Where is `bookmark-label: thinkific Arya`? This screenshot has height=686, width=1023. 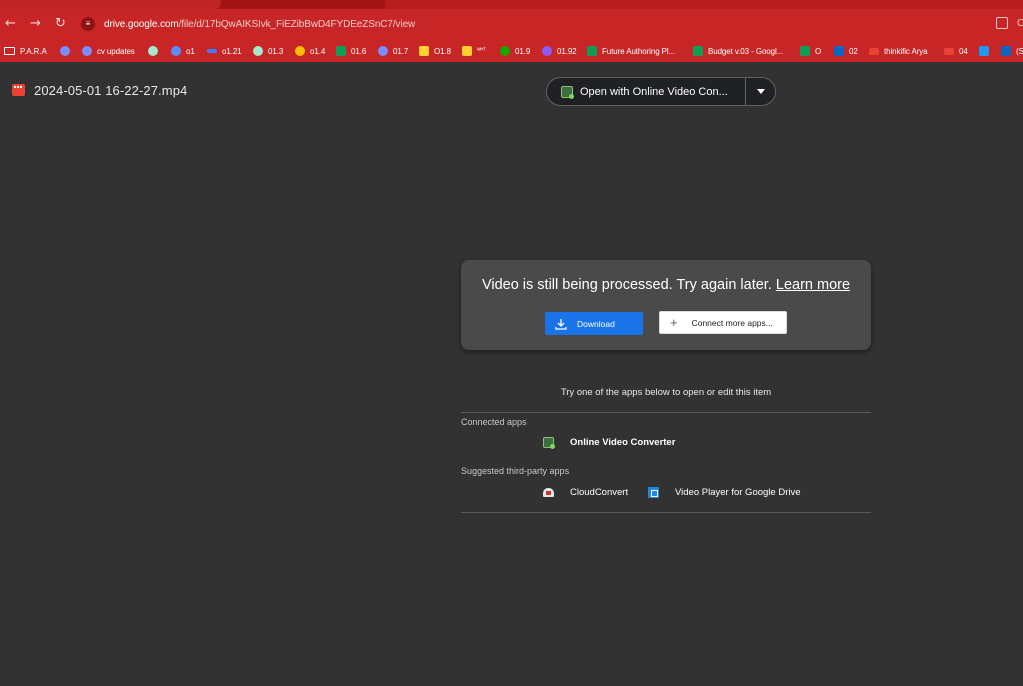
bookmark-label: thinkific Arya is located at coordinates (906, 51).